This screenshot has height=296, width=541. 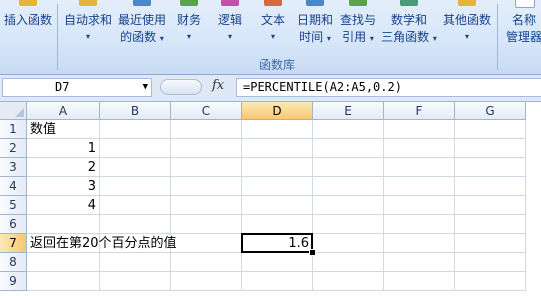 I want to click on active-cell-border, so click(x=277, y=243).